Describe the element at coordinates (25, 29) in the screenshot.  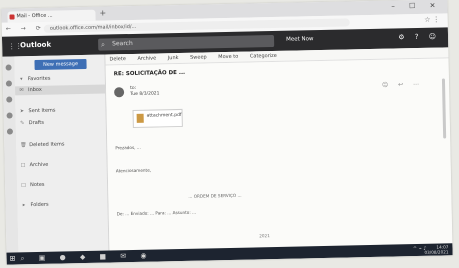
I see `navigation-buttons: ← → ⟳` at that location.